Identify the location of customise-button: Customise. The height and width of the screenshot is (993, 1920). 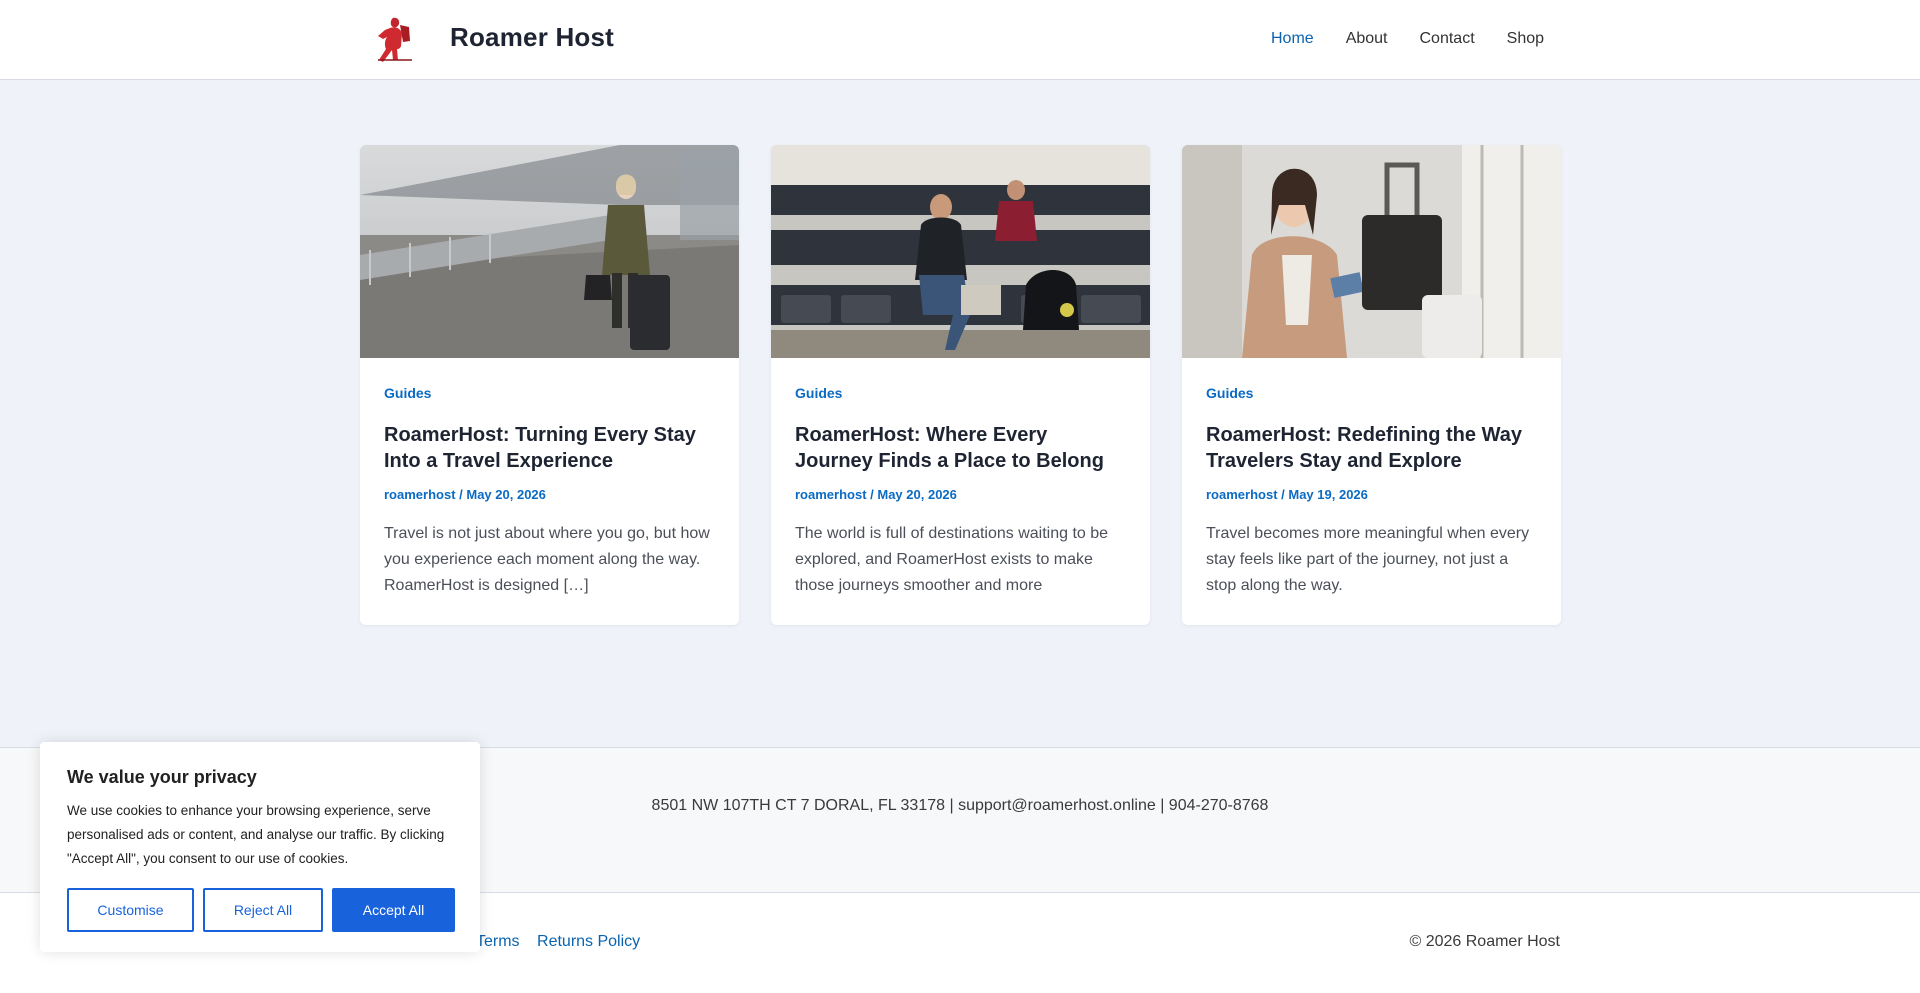
(130, 910).